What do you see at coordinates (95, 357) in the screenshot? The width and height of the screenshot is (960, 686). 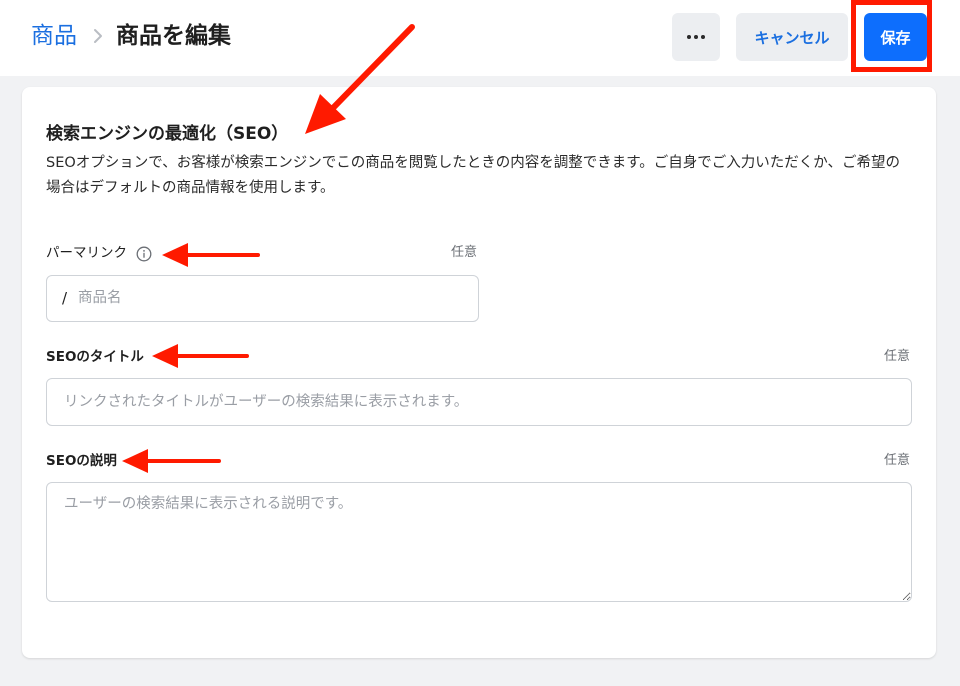 I see `seo-title-label: SEOのタイトル` at bounding box center [95, 357].